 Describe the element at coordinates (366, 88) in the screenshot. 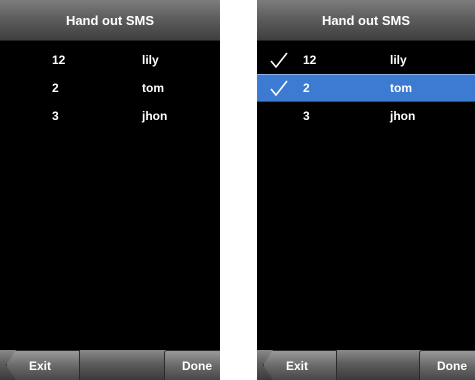

I see `list-item-selected: 2 tom` at that location.